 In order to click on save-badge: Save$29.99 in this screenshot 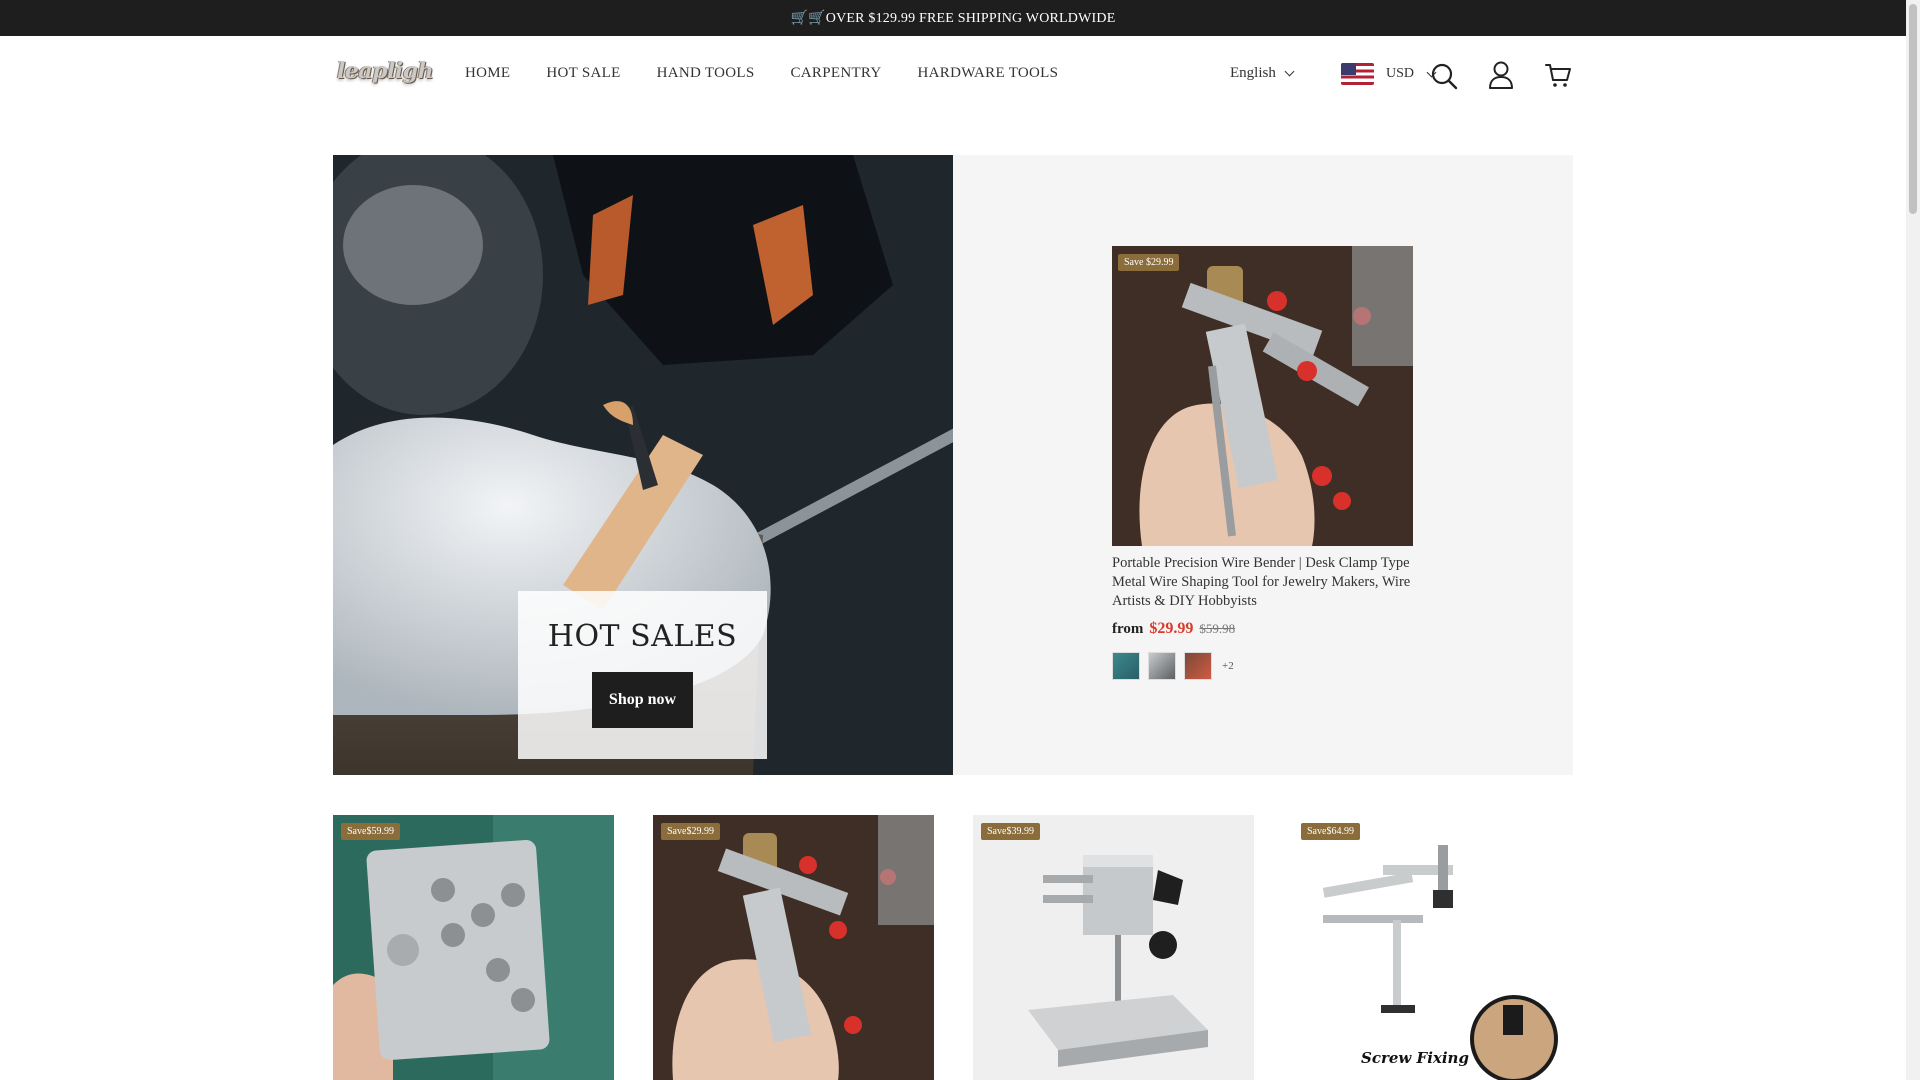, I will do `click(690, 831)`.